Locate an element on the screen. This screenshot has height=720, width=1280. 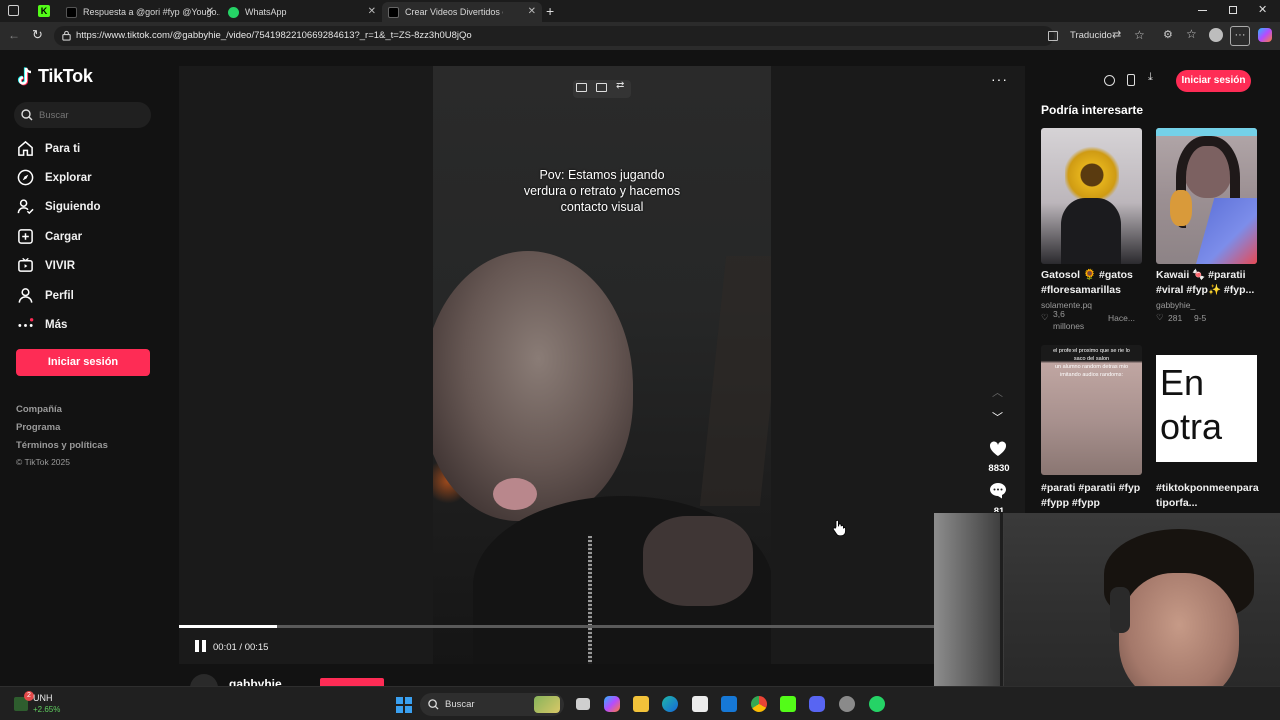
suggestion-thumbnail: En otra is located at coordinates (1206, 408).